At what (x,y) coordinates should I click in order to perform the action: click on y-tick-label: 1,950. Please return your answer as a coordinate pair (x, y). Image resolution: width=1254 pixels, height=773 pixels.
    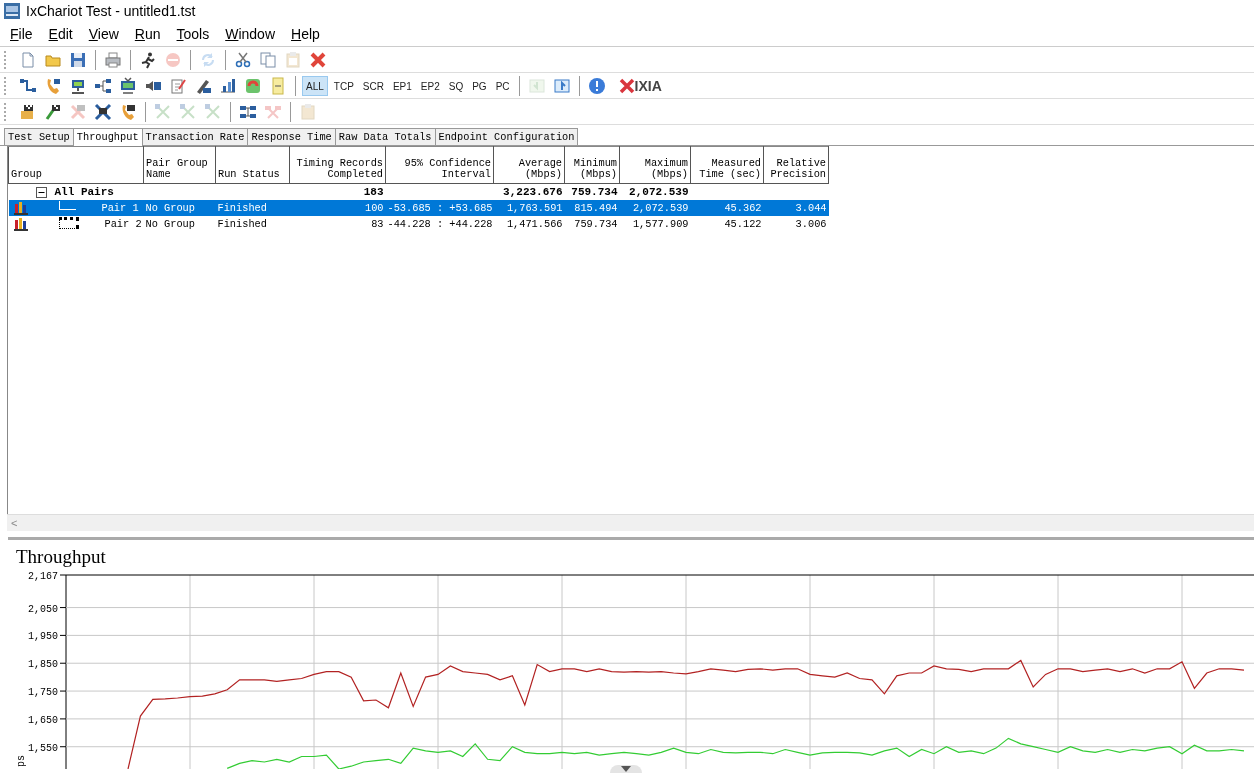
    Looking at the image, I should click on (43, 637).